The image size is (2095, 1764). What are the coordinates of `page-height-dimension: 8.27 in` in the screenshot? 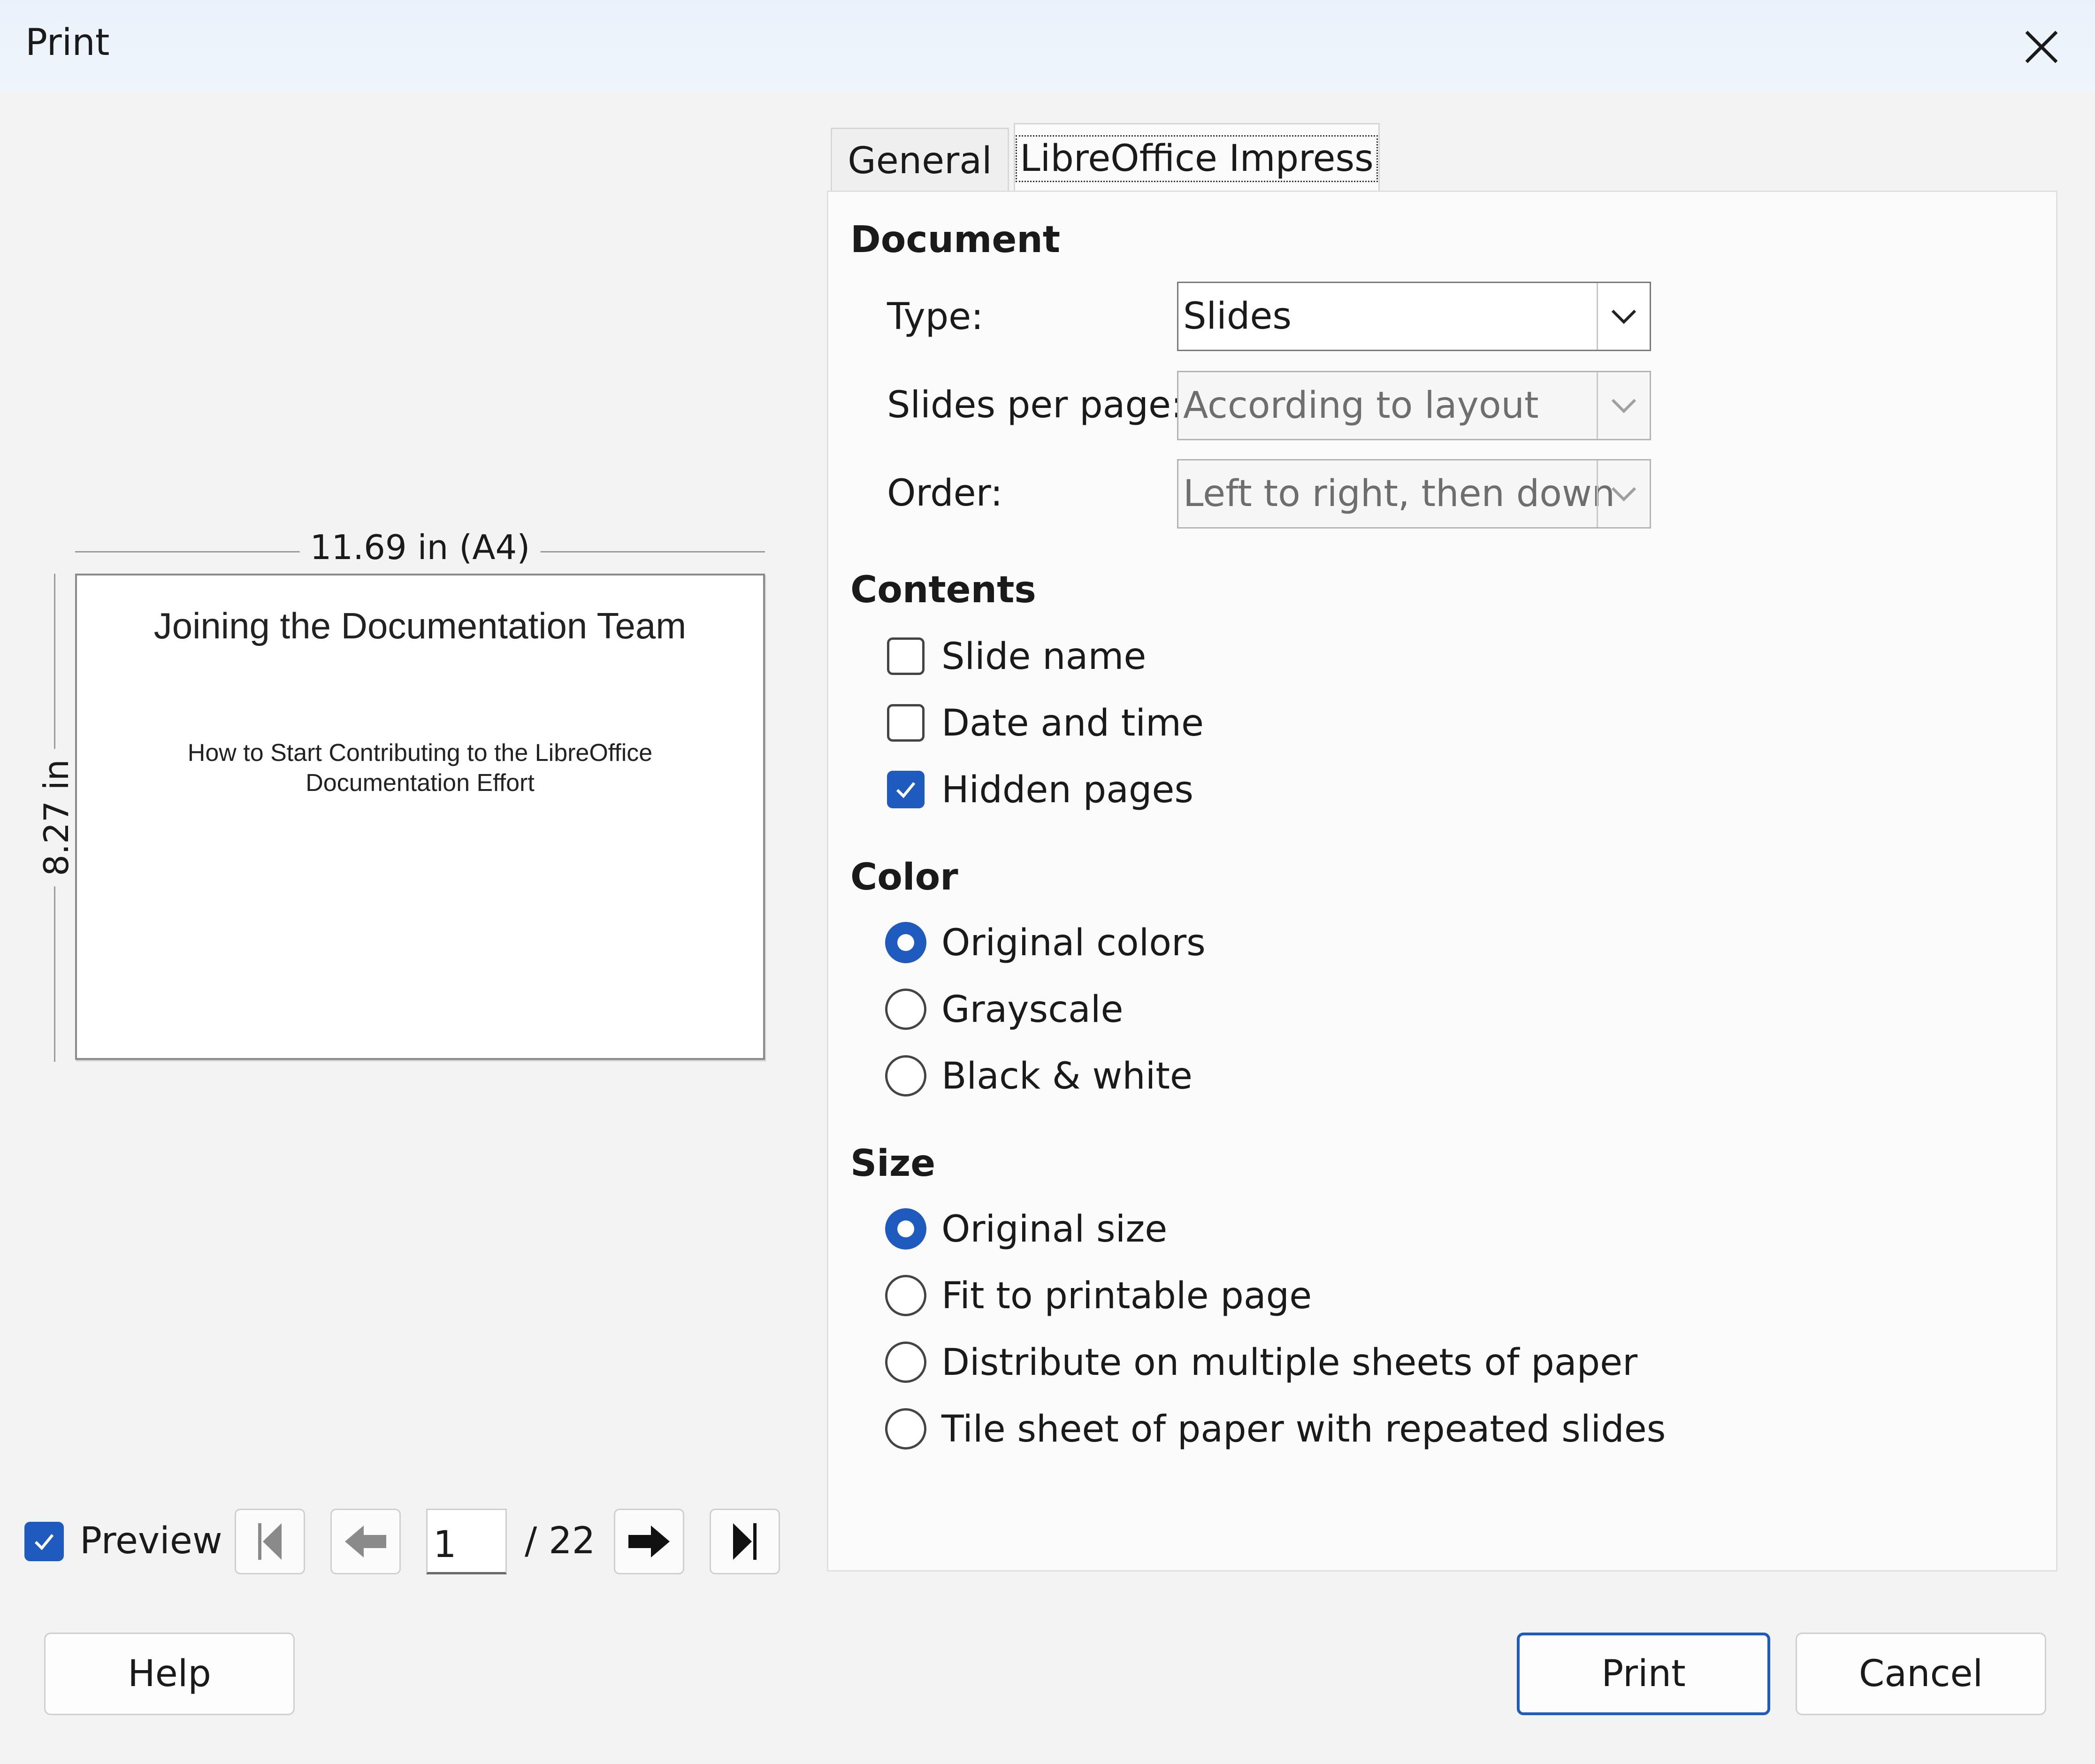 It's located at (56, 818).